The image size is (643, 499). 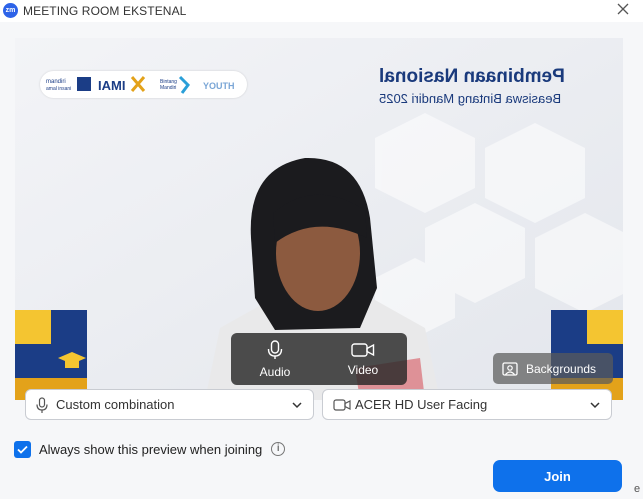 I want to click on video-device-select: ACER HD User Facing, so click(x=467, y=404).